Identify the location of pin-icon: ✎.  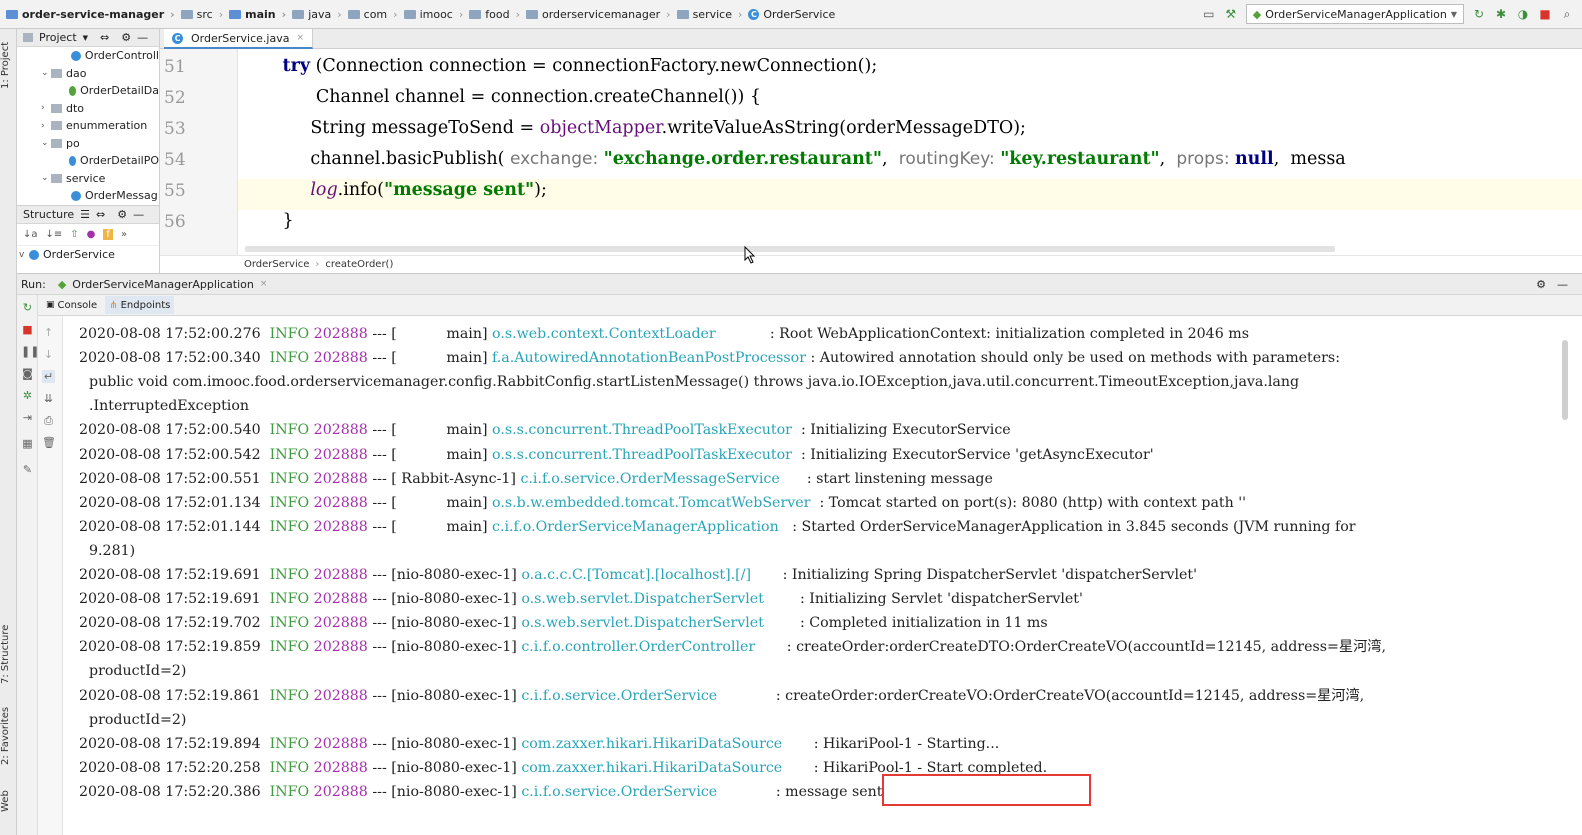
(27, 469).